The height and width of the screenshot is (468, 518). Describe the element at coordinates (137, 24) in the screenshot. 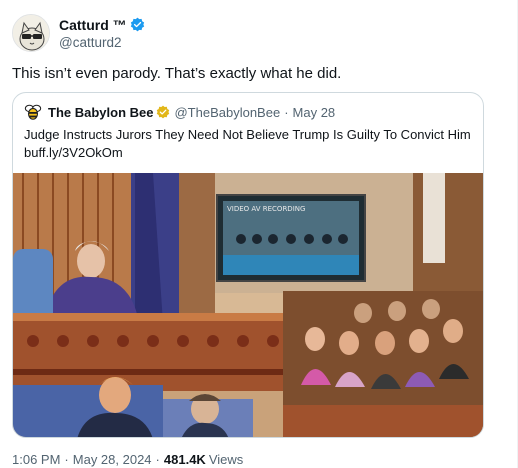

I see `verified-badge-icon` at that location.